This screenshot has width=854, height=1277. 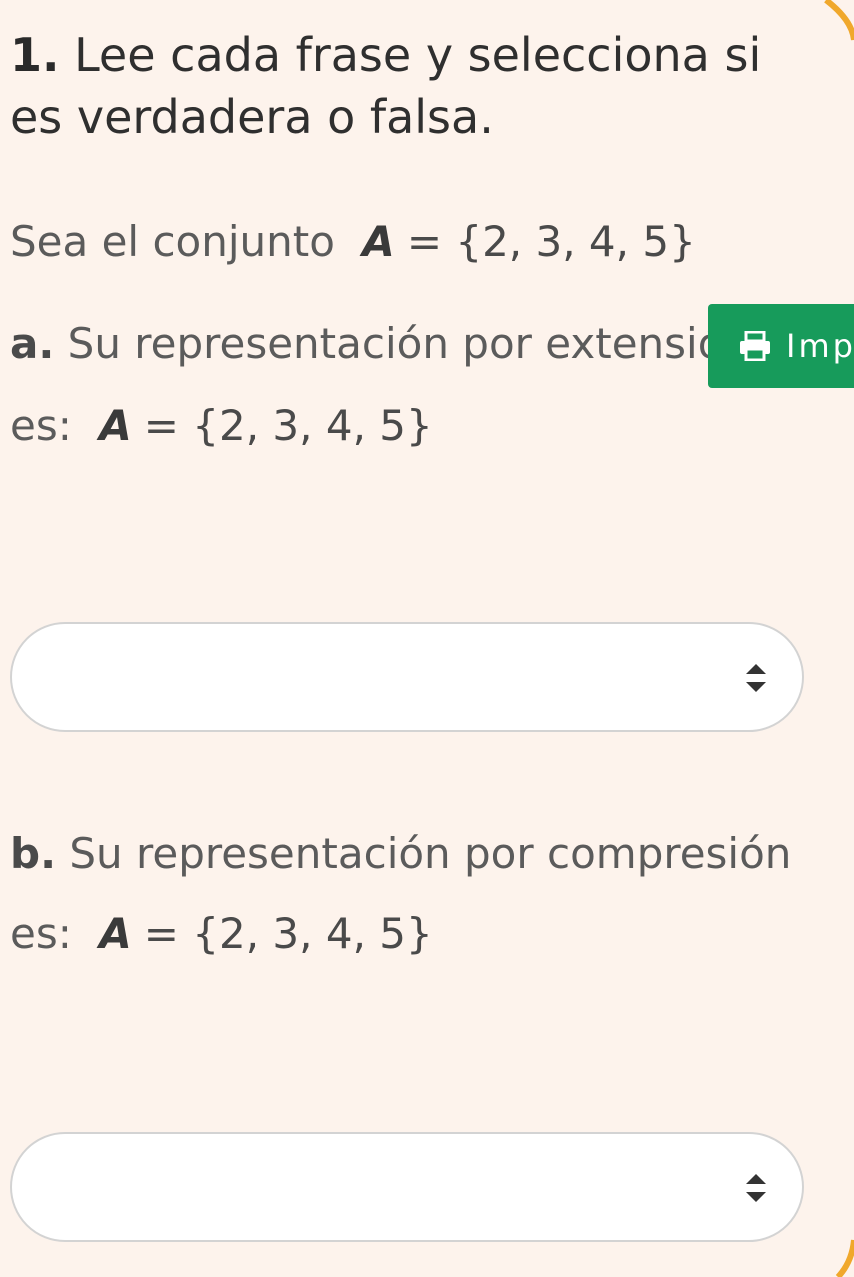 I want to click on item-b-select, so click(x=407, y=1187).